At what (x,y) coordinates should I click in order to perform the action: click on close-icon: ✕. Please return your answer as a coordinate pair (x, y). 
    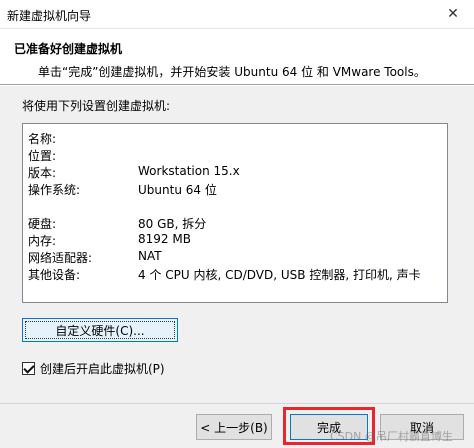
    Looking at the image, I should click on (453, 14).